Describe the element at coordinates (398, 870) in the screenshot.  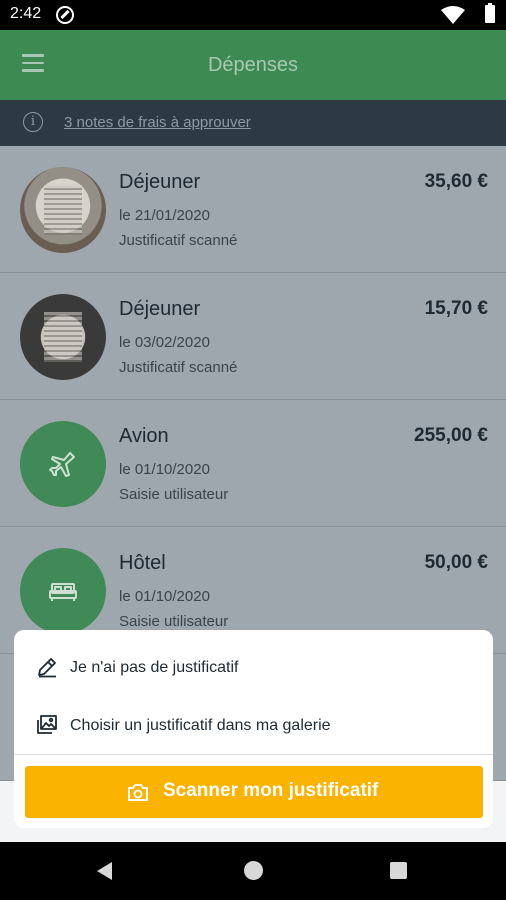
I see `recents-icon` at that location.